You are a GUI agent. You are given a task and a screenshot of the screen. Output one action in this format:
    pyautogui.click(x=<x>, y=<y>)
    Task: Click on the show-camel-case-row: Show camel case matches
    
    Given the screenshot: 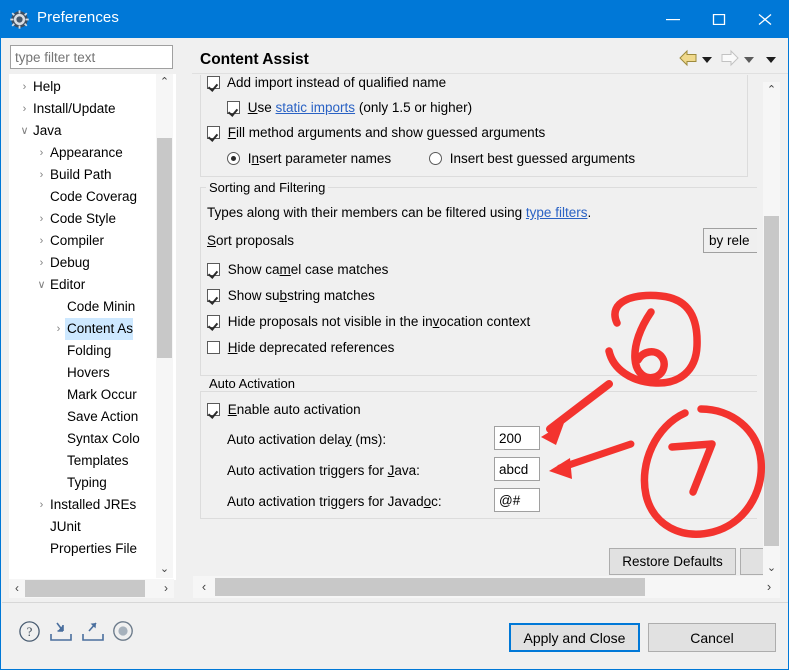 What is the action you would take?
    pyautogui.click(x=297, y=269)
    